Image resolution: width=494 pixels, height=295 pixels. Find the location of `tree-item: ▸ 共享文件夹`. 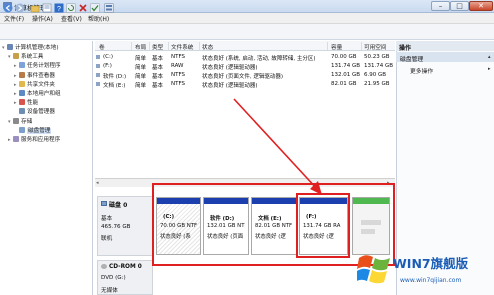

tree-item: ▸ 共享文件夹 is located at coordinates (34, 84).